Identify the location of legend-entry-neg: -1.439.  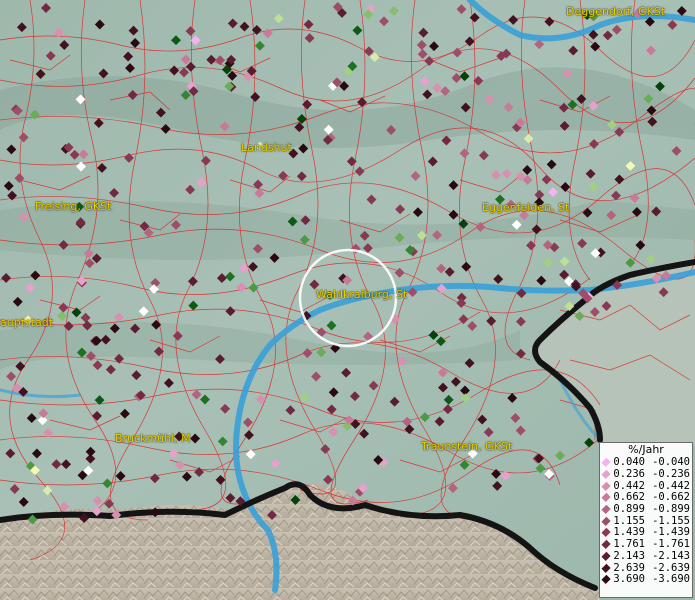
(667, 532).